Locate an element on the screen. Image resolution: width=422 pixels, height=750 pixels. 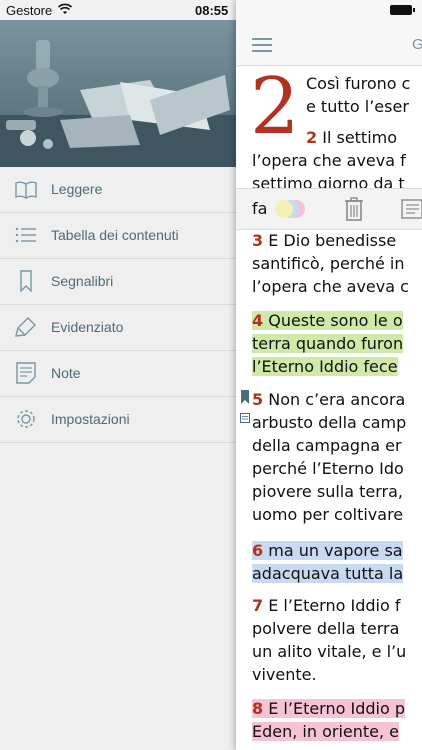
header-image is located at coordinates (118, 93).